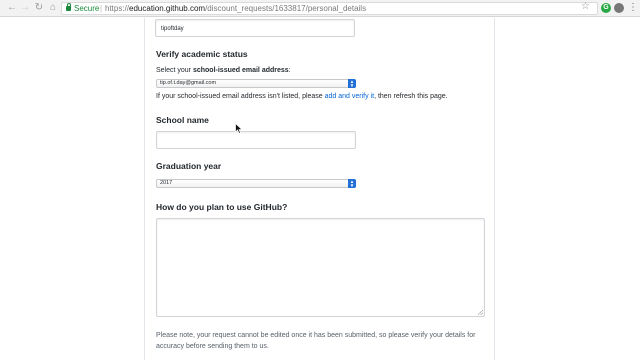 The image size is (640, 360). Describe the element at coordinates (39, 8) in the screenshot. I see `reload-icon: ↻` at that location.